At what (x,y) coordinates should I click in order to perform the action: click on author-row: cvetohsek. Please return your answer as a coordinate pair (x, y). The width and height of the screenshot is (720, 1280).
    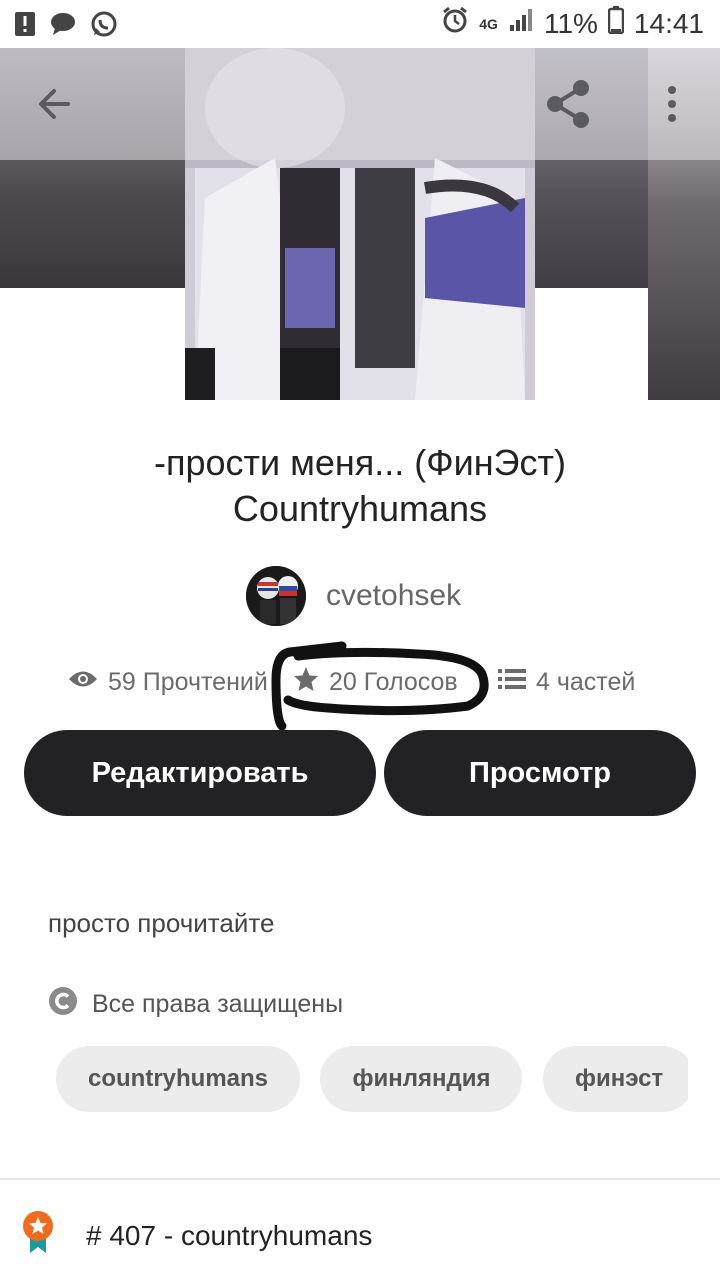
    Looking at the image, I should click on (353, 596).